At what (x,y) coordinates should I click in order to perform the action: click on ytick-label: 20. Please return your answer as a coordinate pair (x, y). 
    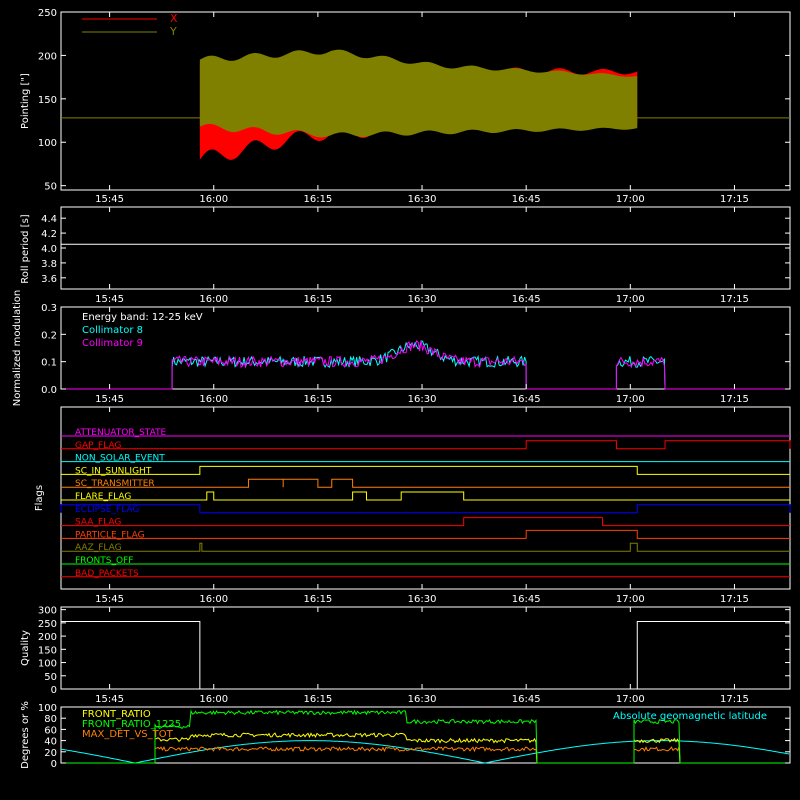
    Looking at the image, I should click on (50, 753).